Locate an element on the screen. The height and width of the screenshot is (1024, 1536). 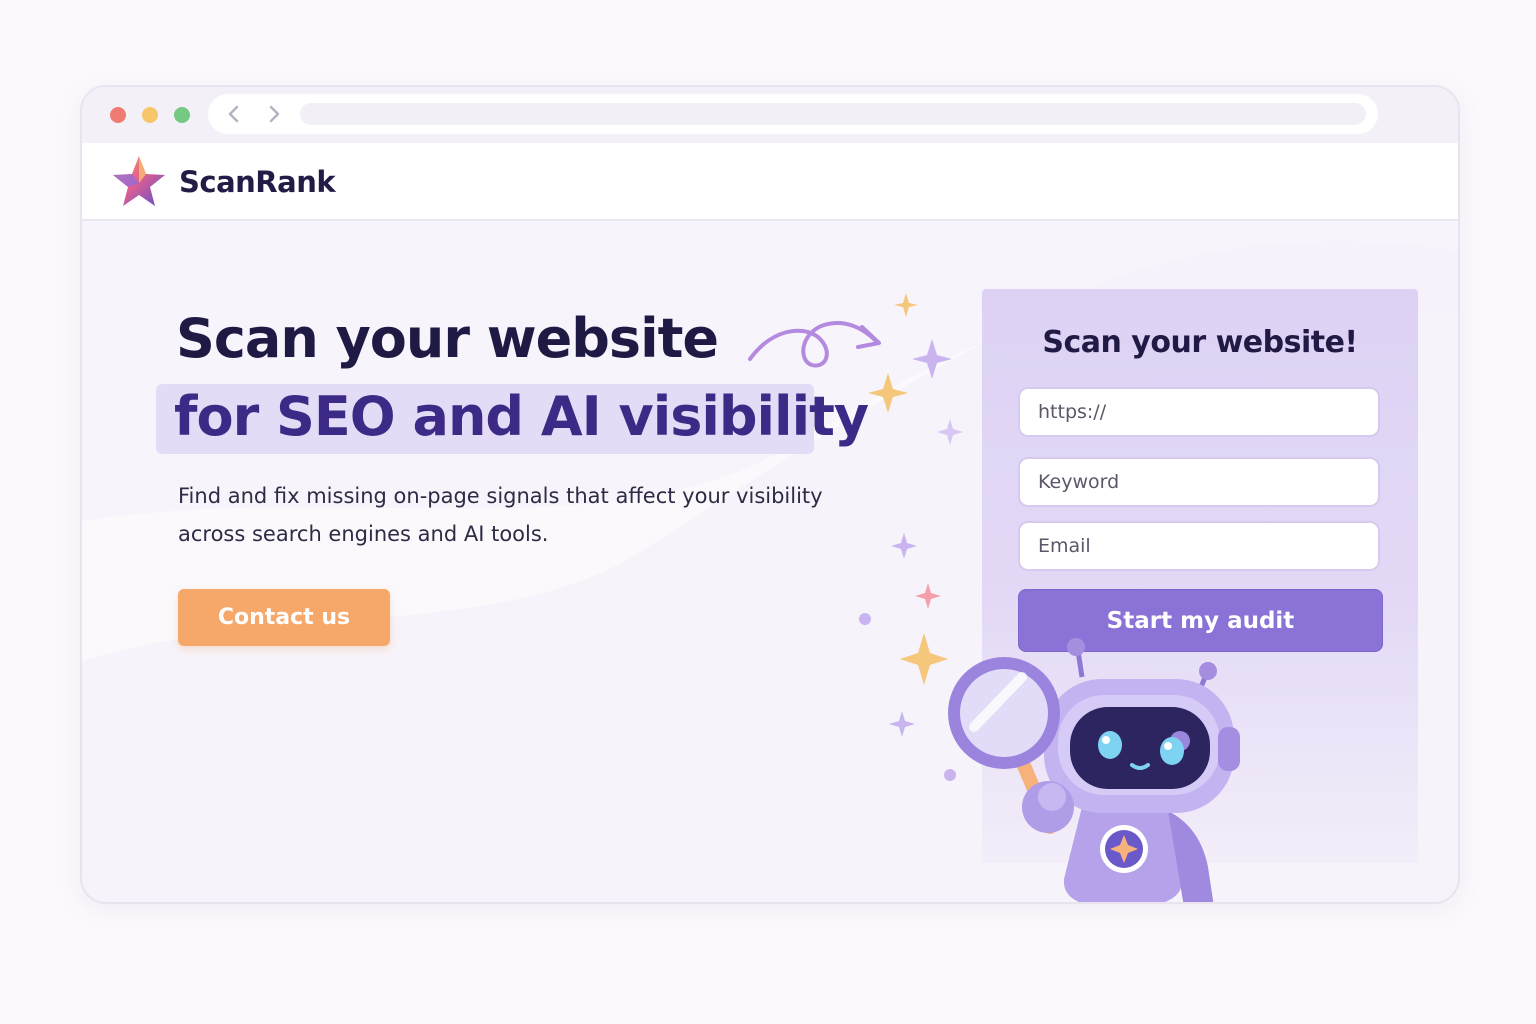
chevron-left-icon is located at coordinates (234, 114).